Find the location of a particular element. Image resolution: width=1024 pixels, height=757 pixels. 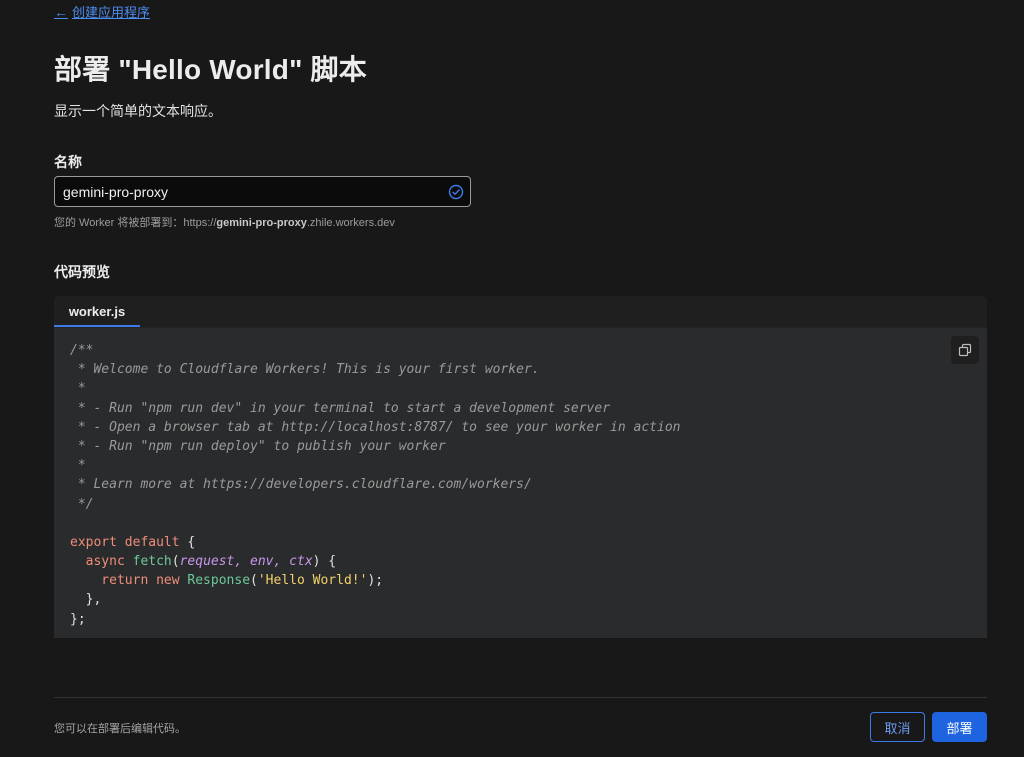

worker-name-input is located at coordinates (251, 191).